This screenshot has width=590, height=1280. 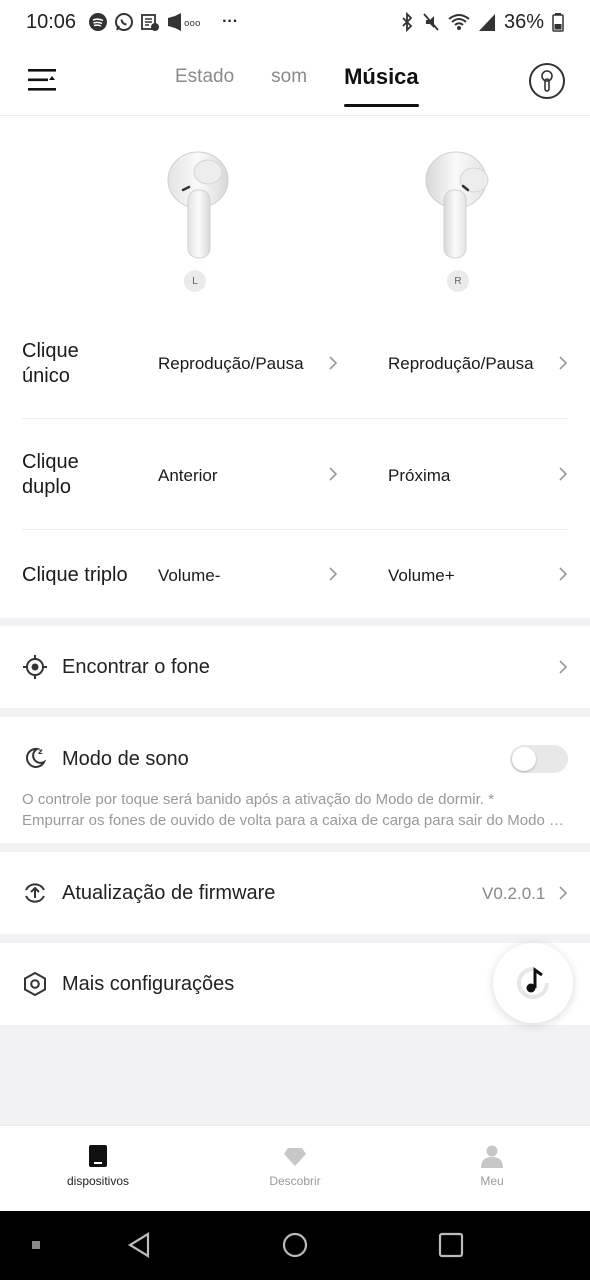 What do you see at coordinates (98, 1181) in the screenshot?
I see `nav-devices-label: dispositivos` at bounding box center [98, 1181].